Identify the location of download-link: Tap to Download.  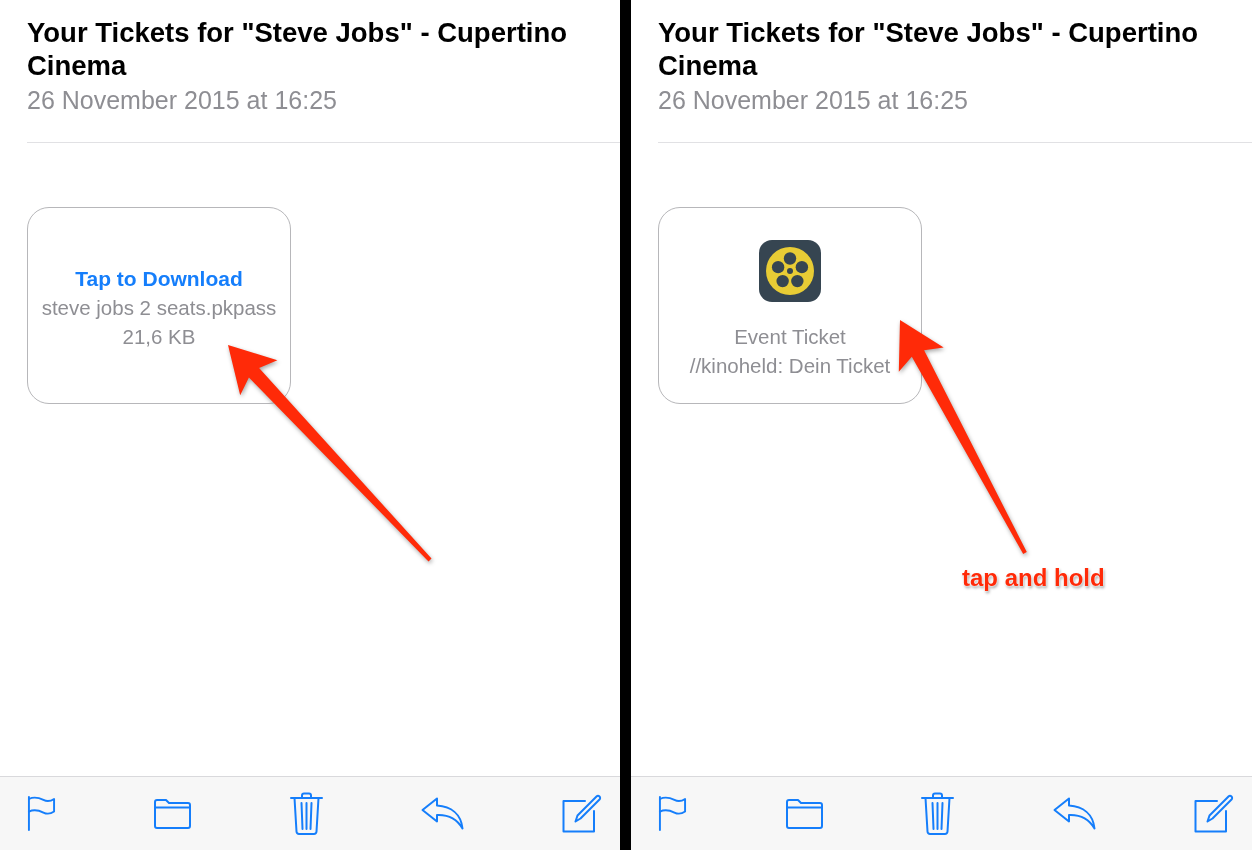
(159, 278).